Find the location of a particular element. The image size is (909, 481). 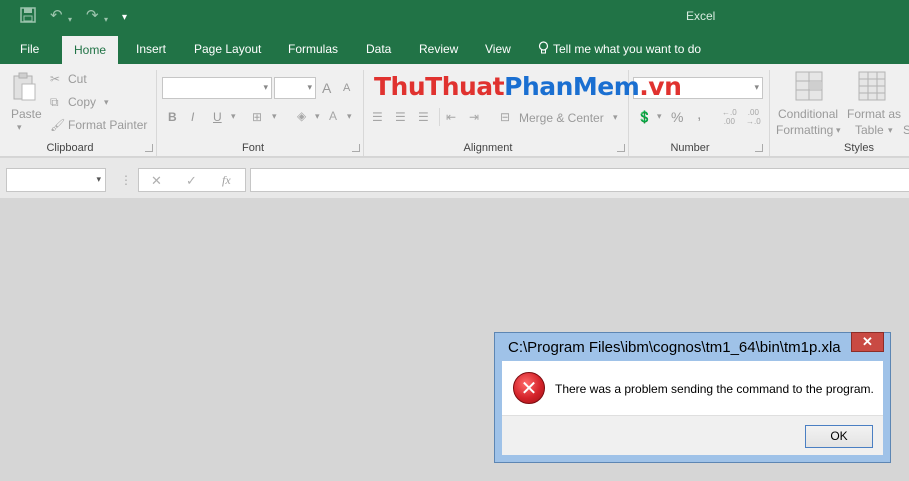

conditional-dropdown-icon: ▾ is located at coordinates (838, 130).